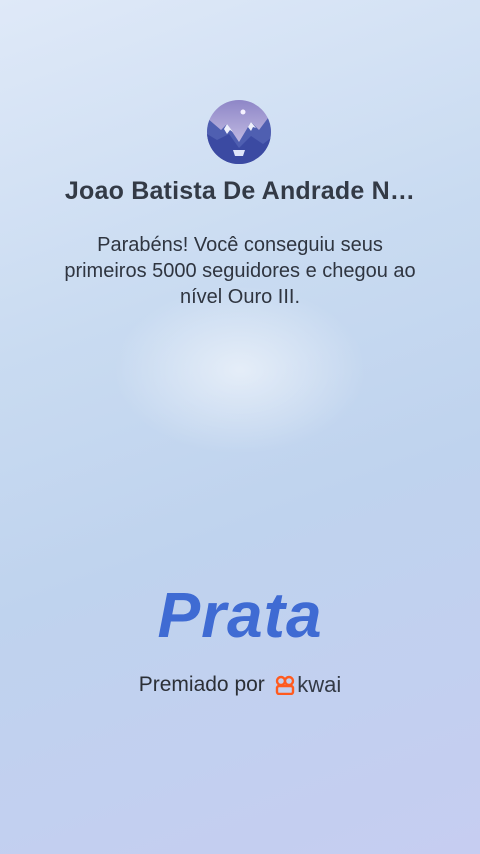 The height and width of the screenshot is (854, 480). What do you see at coordinates (285, 685) in the screenshot?
I see `kwai-logo-icon` at bounding box center [285, 685].